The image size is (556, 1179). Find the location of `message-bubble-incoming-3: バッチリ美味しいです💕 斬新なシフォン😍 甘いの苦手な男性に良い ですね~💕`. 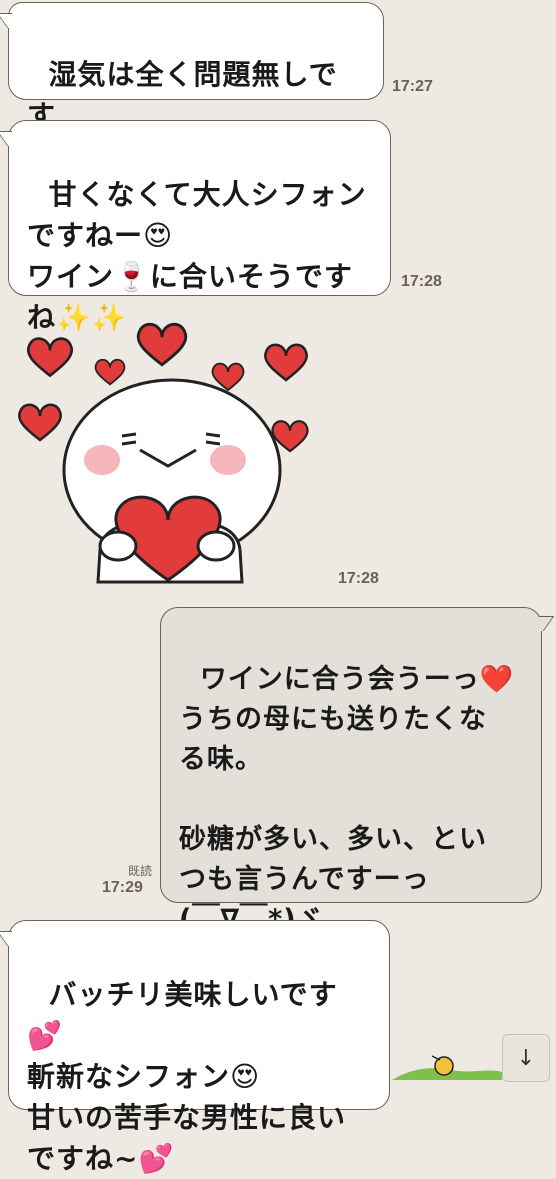

message-bubble-incoming-3: バッチリ美味しいです💕 斬新なシフォン😍 甘いの苦手な男性に良い ですね~💕 is located at coordinates (199, 1047).